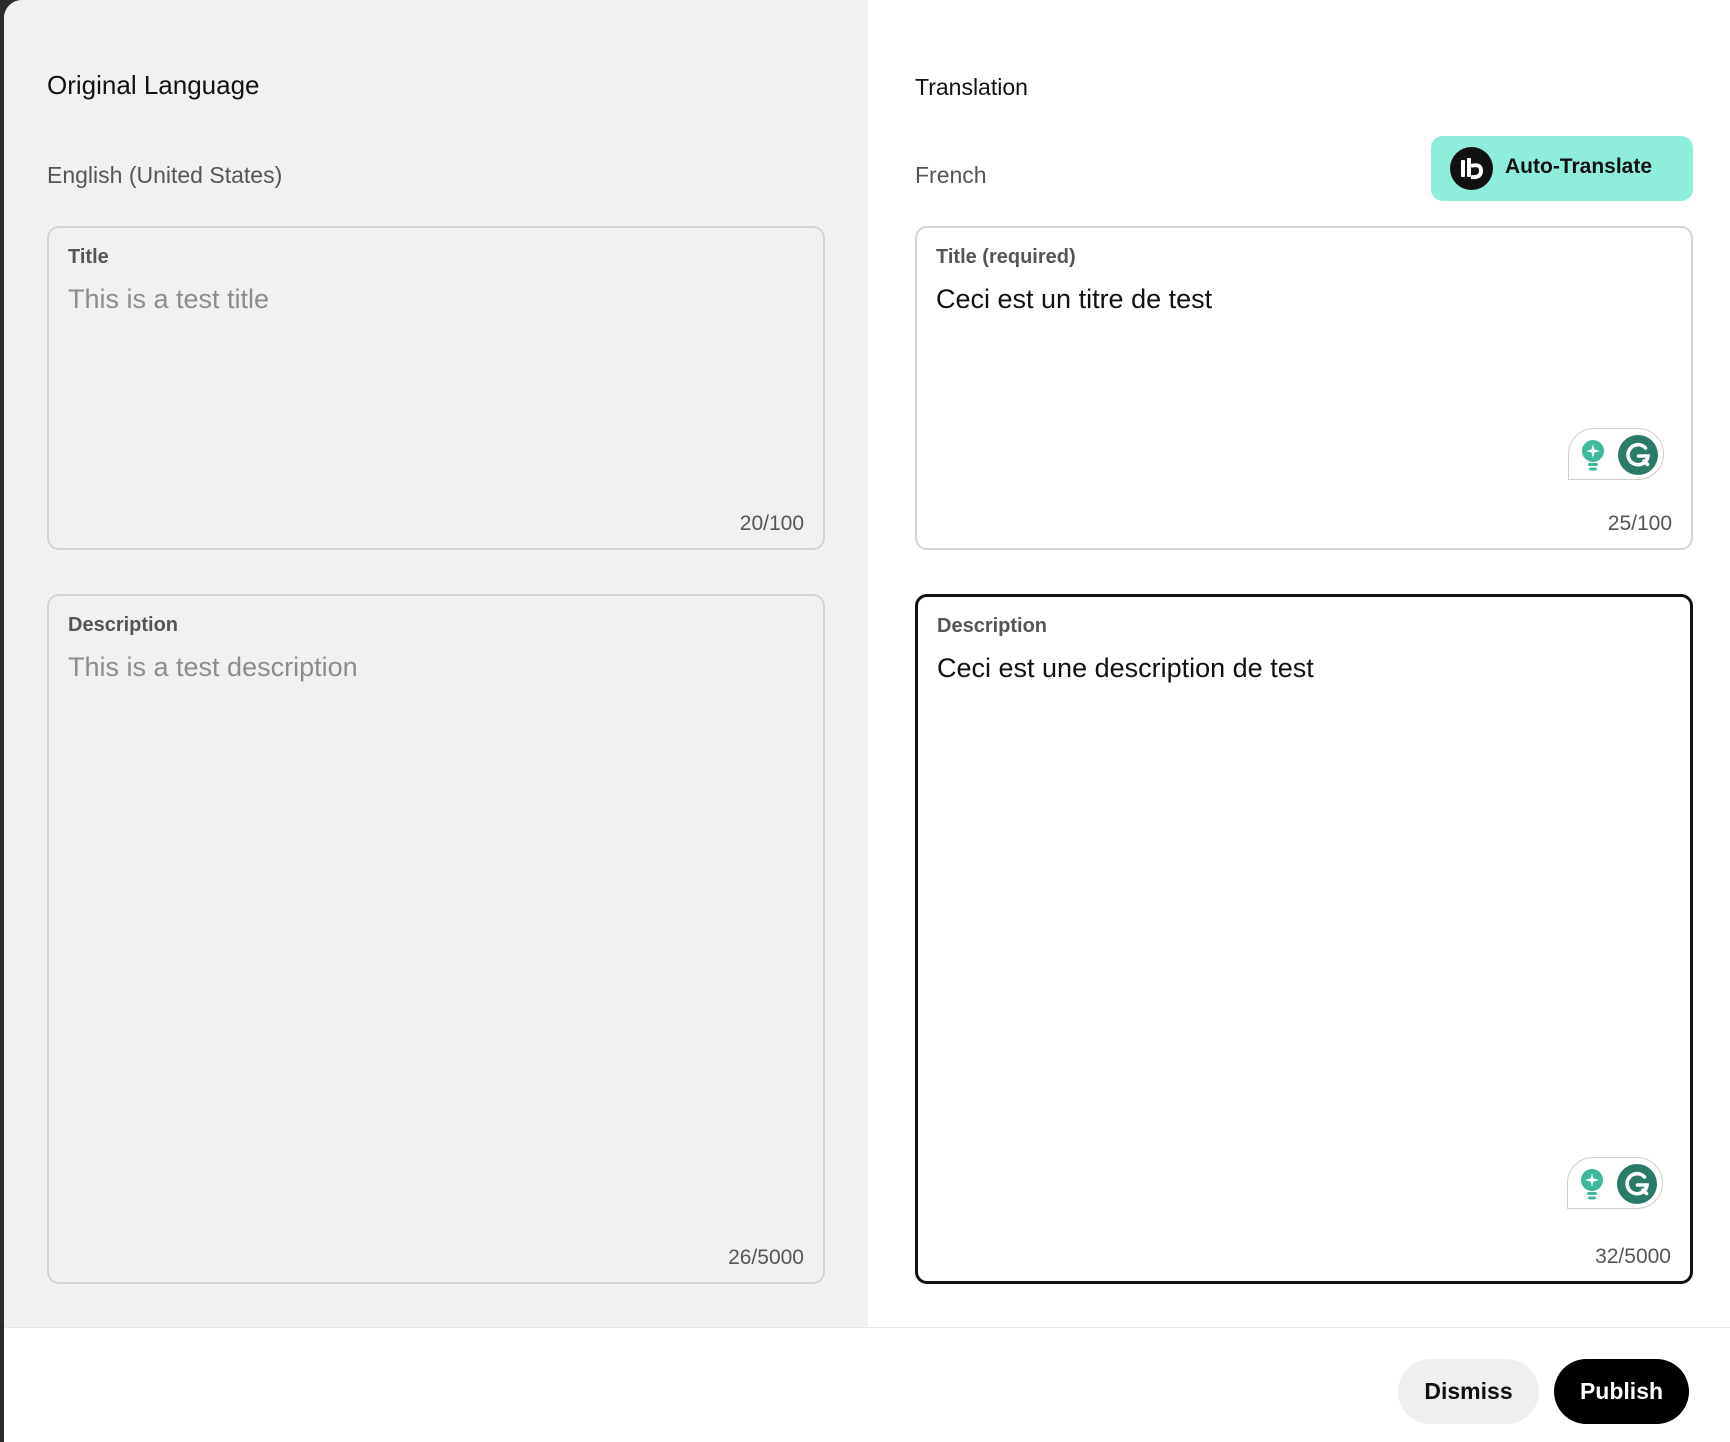  What do you see at coordinates (1006, 257) in the screenshot?
I see `translation-title-label: Title (required)` at bounding box center [1006, 257].